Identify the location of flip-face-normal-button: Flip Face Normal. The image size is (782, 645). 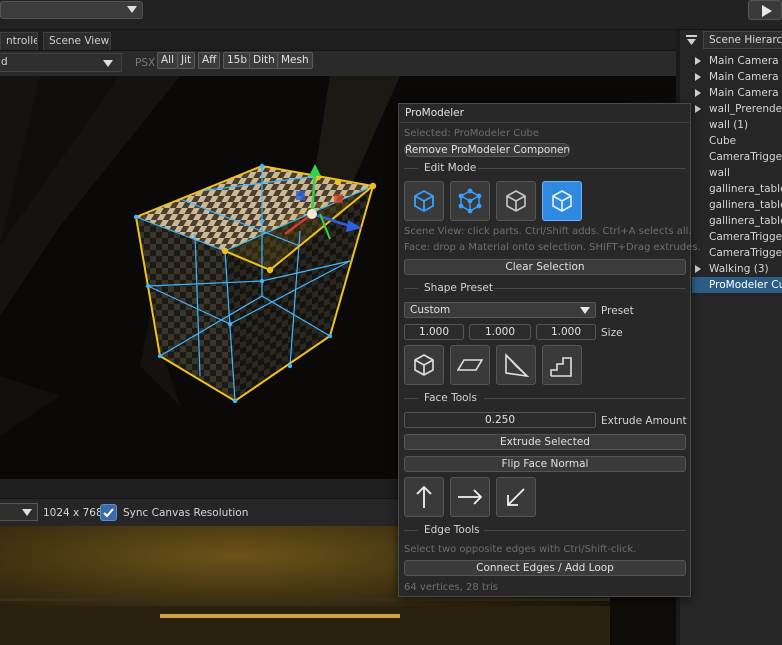
(545, 464).